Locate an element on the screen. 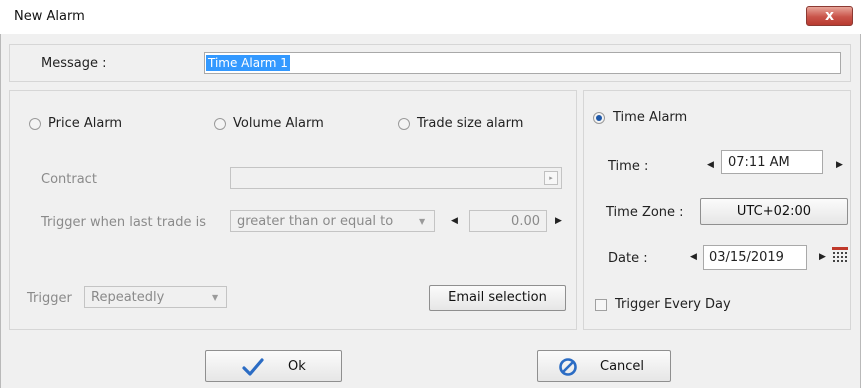 The width and height of the screenshot is (861, 388). date-increment-icon: ▶ is located at coordinates (822, 257).